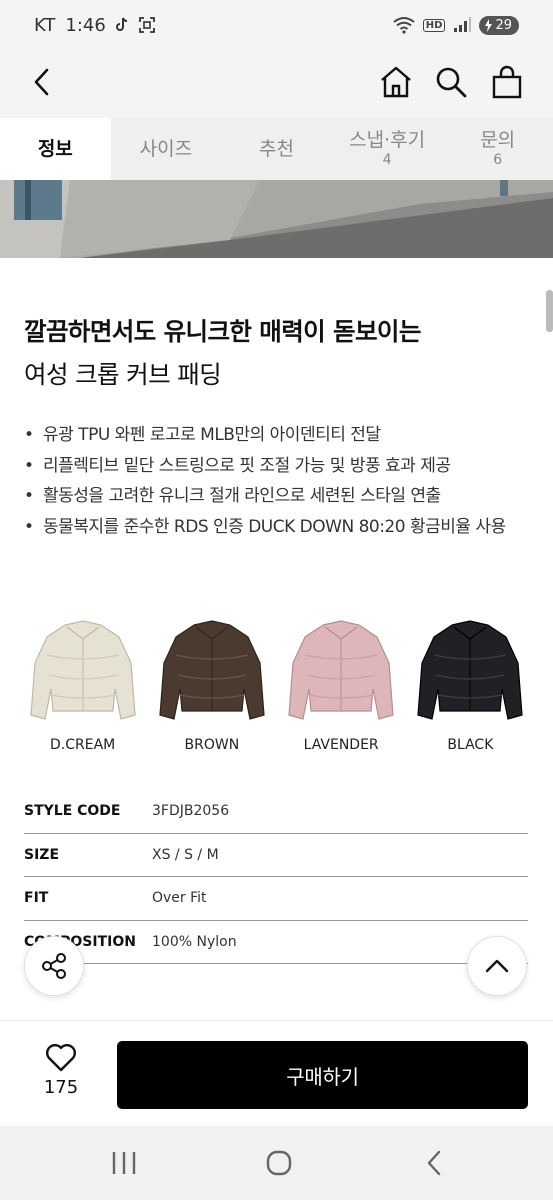 Image resolution: width=553 pixels, height=1200 pixels. I want to click on home-icon, so click(396, 82).